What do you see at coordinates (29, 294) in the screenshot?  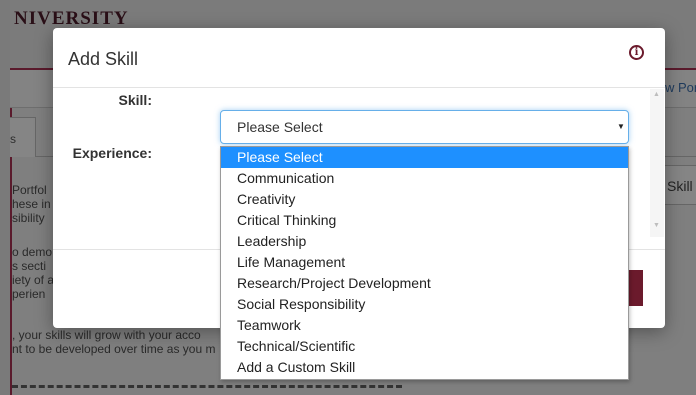 I see `background-text: perien` at bounding box center [29, 294].